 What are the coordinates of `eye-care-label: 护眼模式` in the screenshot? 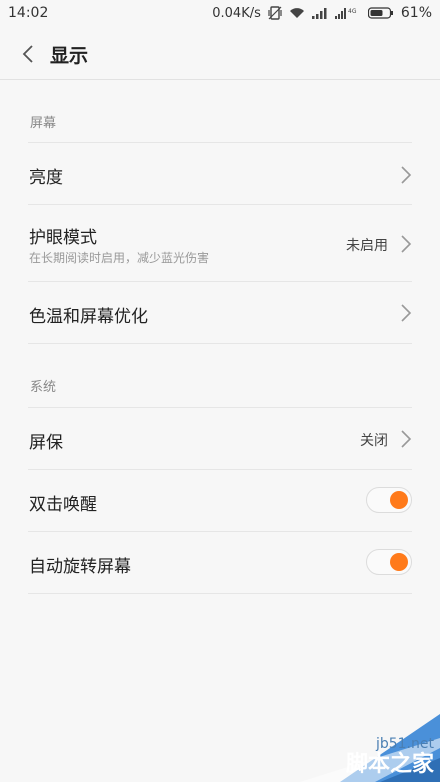 It's located at (63, 238).